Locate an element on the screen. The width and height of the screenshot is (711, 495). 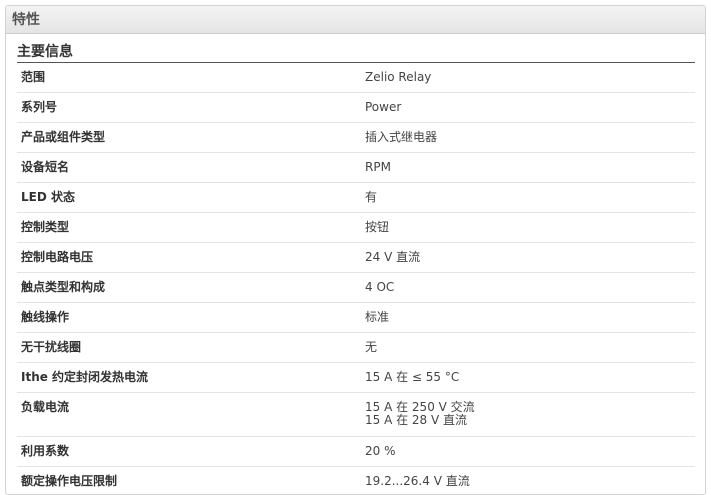
table-row: 无干扰线圈无 is located at coordinates (356, 348).